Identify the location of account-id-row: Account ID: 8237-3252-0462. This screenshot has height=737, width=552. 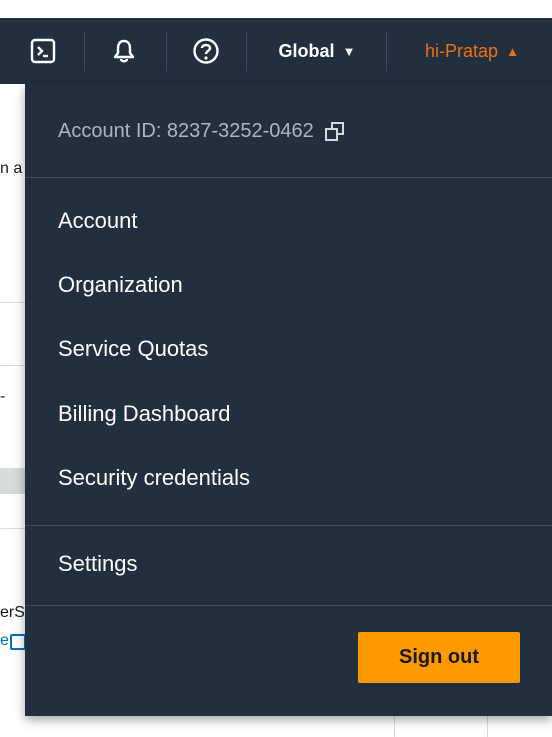
(202, 131).